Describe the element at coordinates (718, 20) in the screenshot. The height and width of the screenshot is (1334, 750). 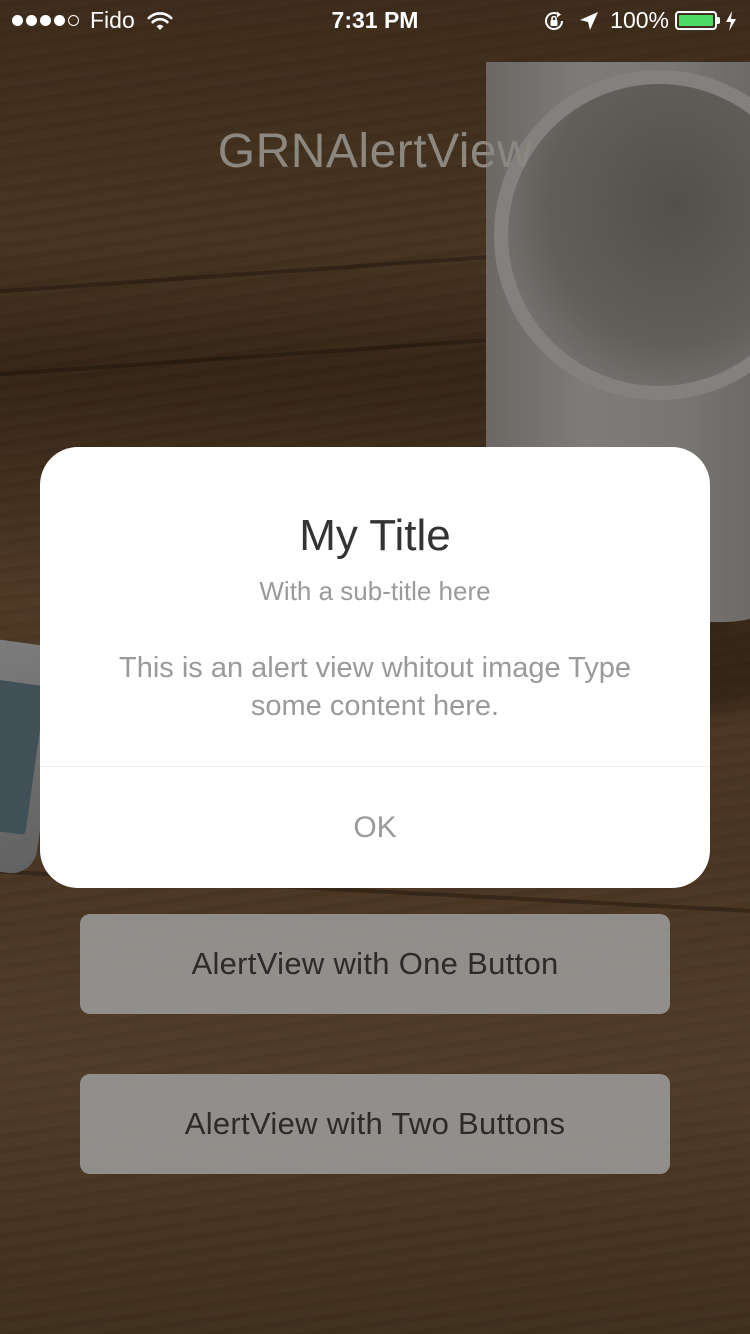
I see `battery-tip` at that location.